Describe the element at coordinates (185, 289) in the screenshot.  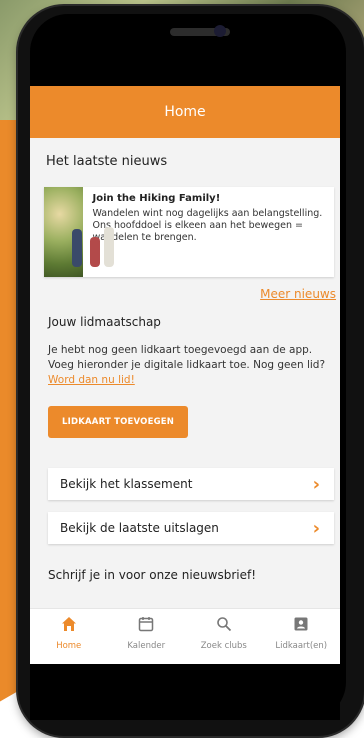
I see `more-news-link: Meer nieuws` at that location.